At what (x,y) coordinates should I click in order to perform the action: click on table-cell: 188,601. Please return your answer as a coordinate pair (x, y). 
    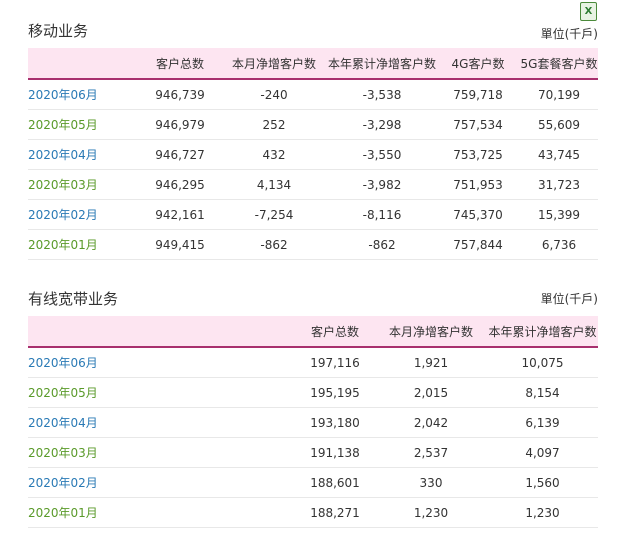
    Looking at the image, I should click on (335, 482).